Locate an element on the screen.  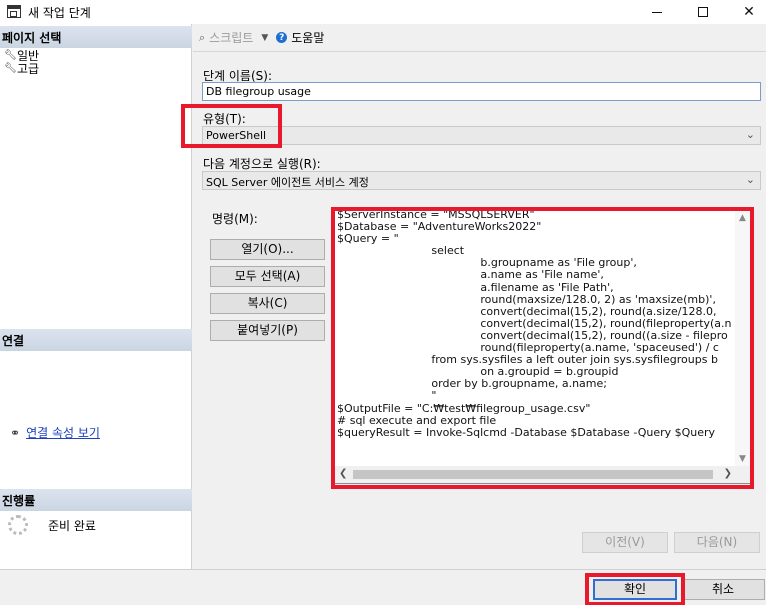
connection-icon: ⚭ is located at coordinates (15, 432).